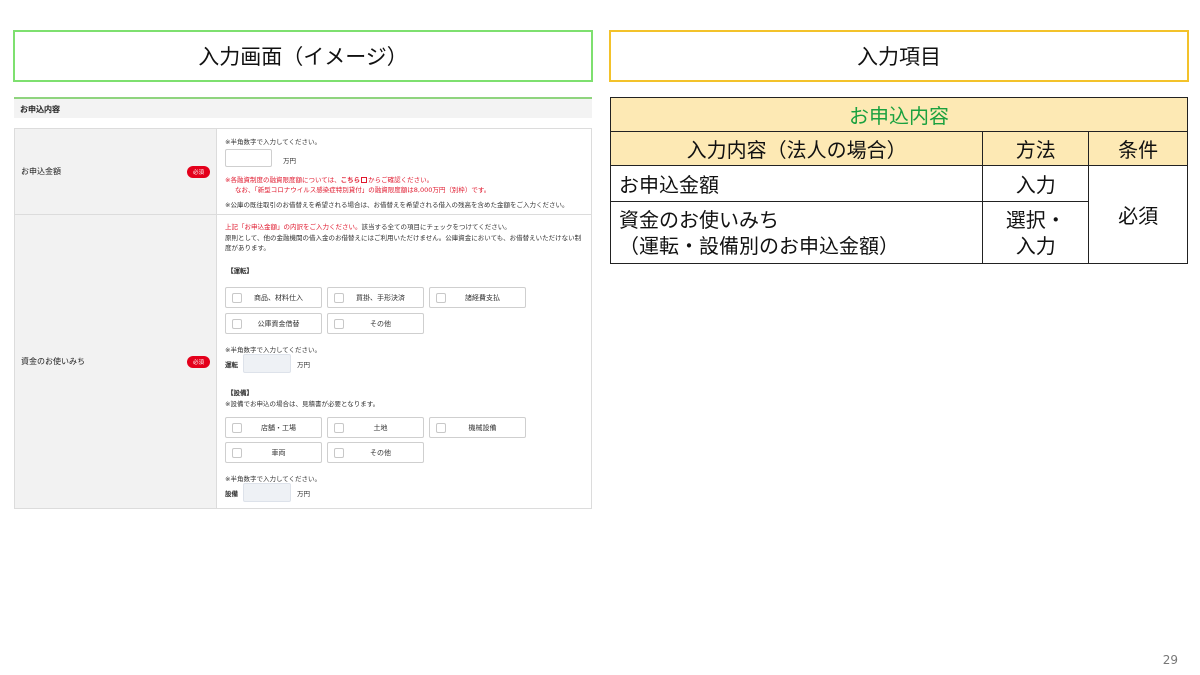  Describe the element at coordinates (899, 114) in the screenshot. I see `table-title: お申込内容` at that location.